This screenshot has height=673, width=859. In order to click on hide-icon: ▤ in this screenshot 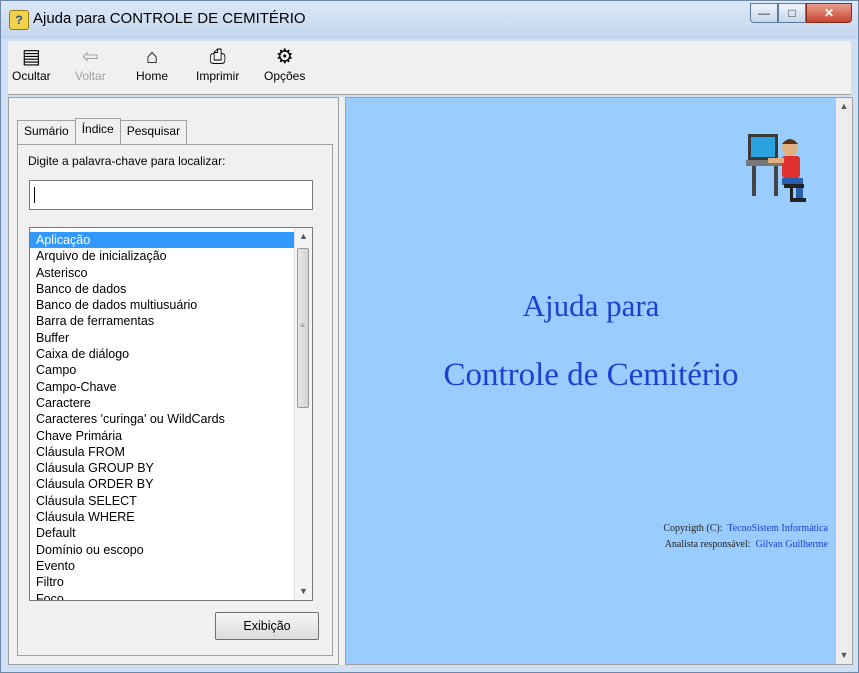, I will do `click(31, 57)`.